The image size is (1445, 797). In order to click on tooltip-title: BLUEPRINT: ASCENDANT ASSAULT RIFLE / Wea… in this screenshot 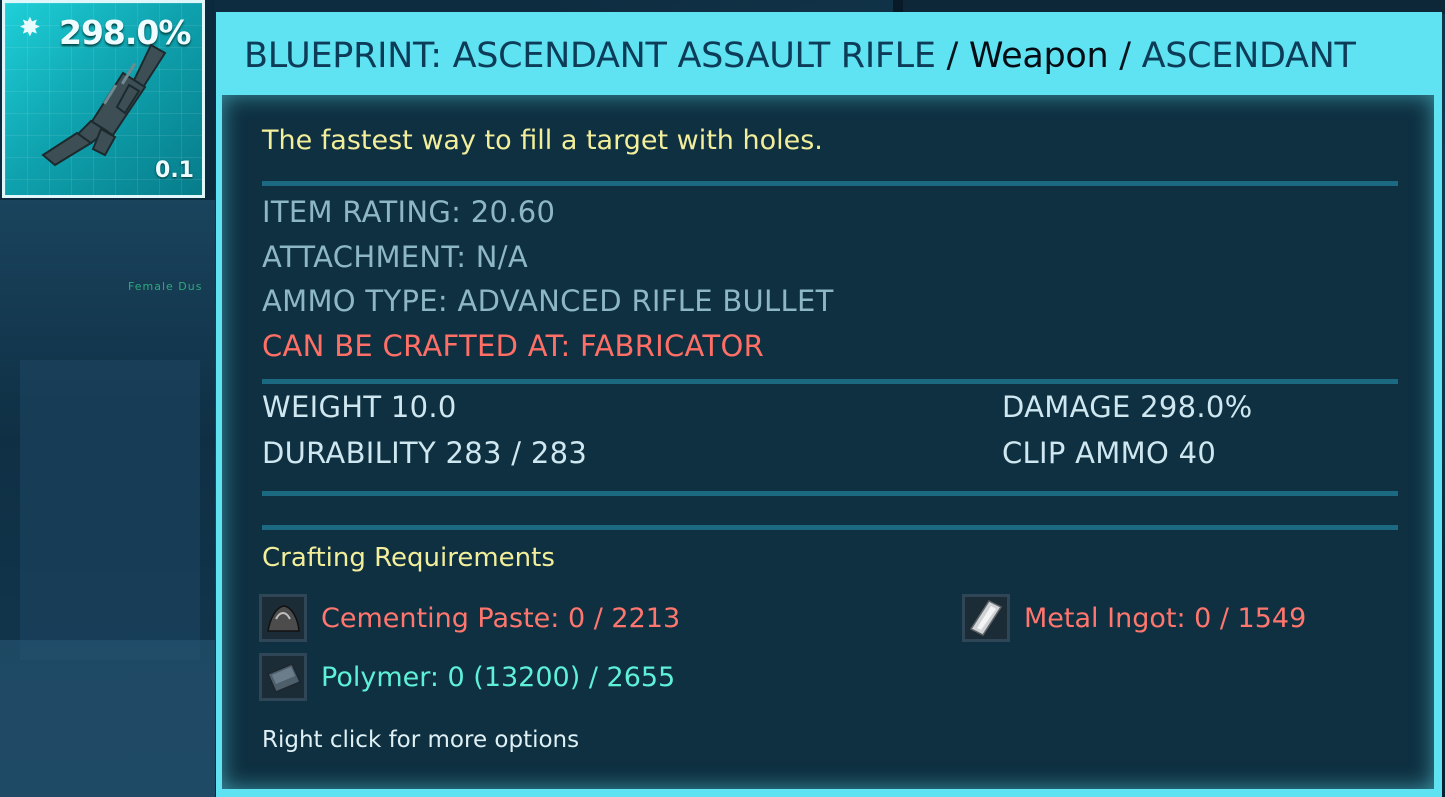, I will do `click(800, 56)`.